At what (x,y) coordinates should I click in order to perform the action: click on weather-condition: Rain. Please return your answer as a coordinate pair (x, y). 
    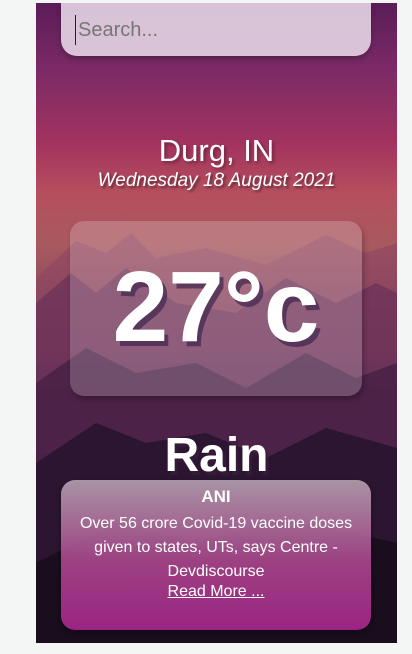
    Looking at the image, I should click on (216, 455).